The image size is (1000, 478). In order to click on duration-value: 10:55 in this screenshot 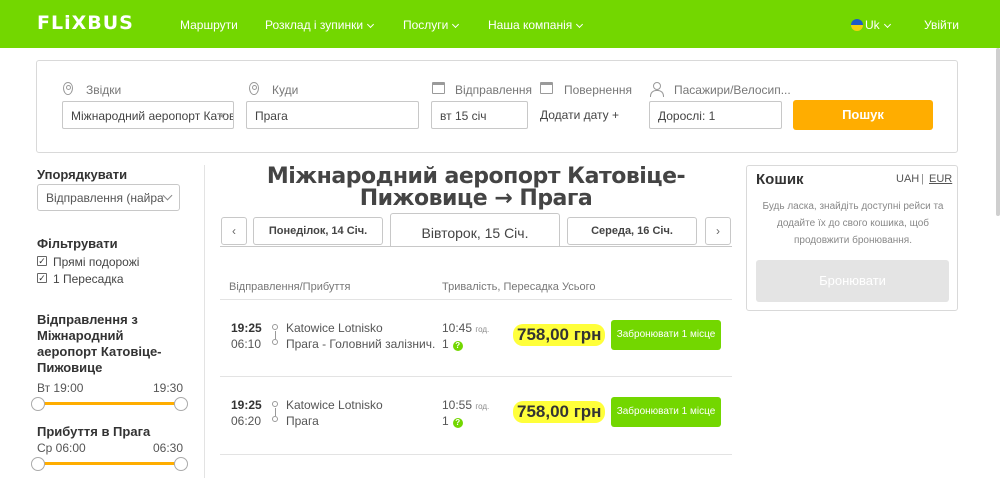, I will do `click(457, 405)`.